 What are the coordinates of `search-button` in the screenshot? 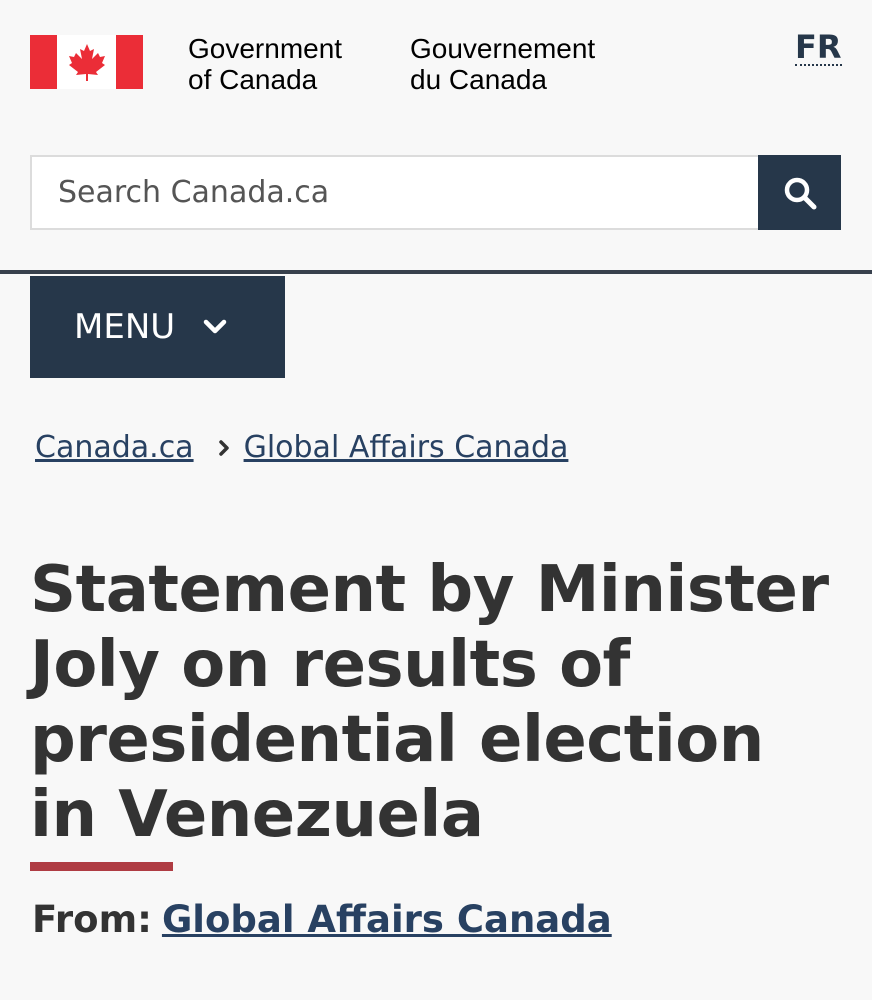 It's located at (799, 192).